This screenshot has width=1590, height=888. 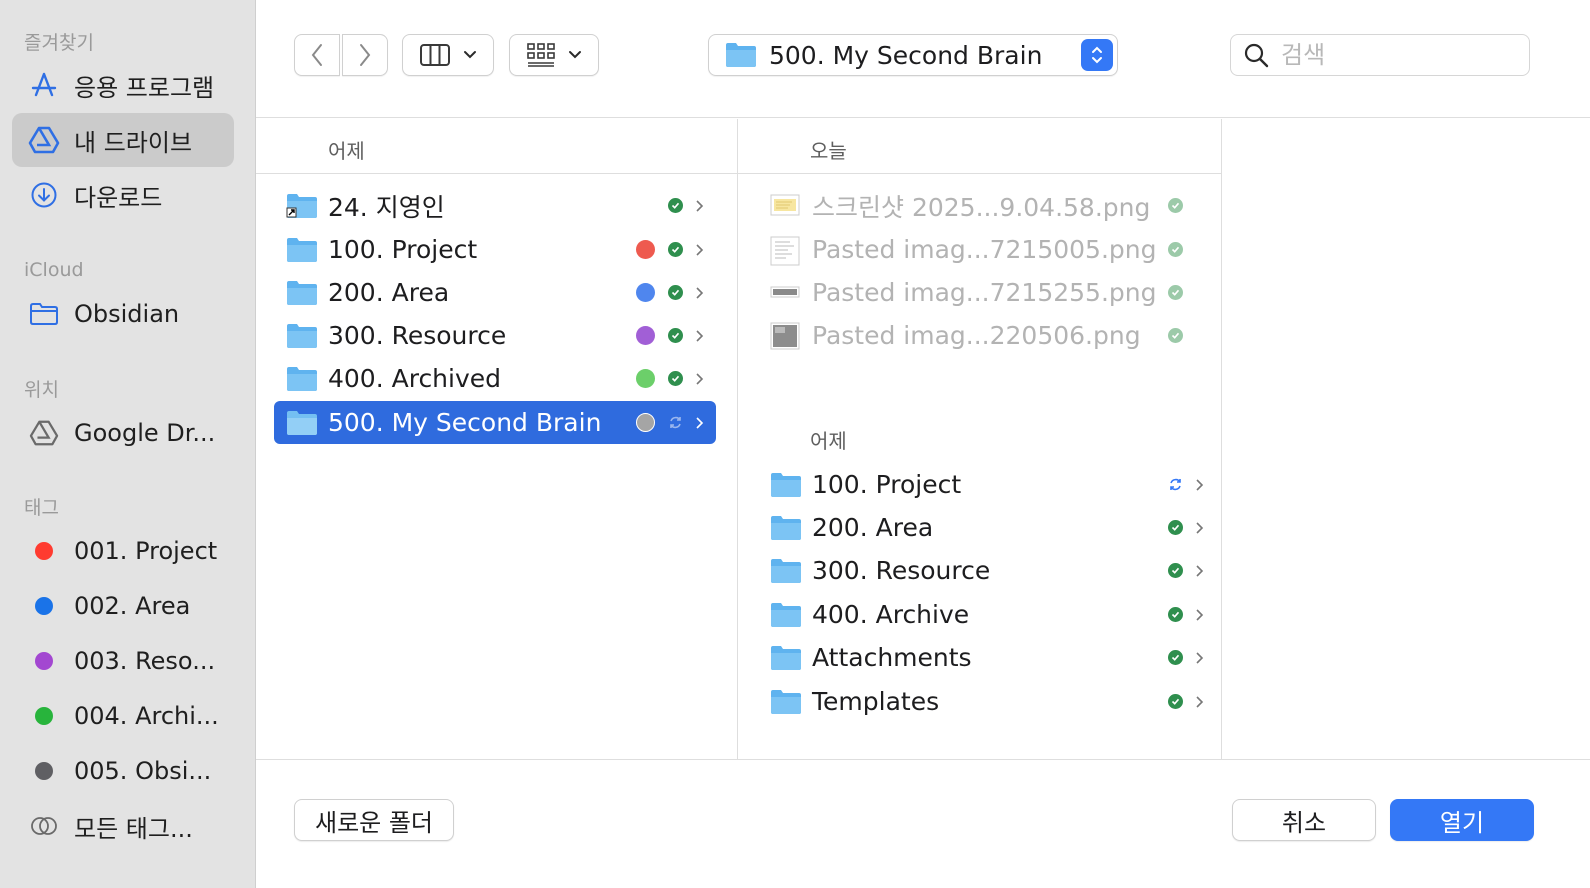 What do you see at coordinates (891, 614) in the screenshot?
I see `item-name: 400. Archive` at bounding box center [891, 614].